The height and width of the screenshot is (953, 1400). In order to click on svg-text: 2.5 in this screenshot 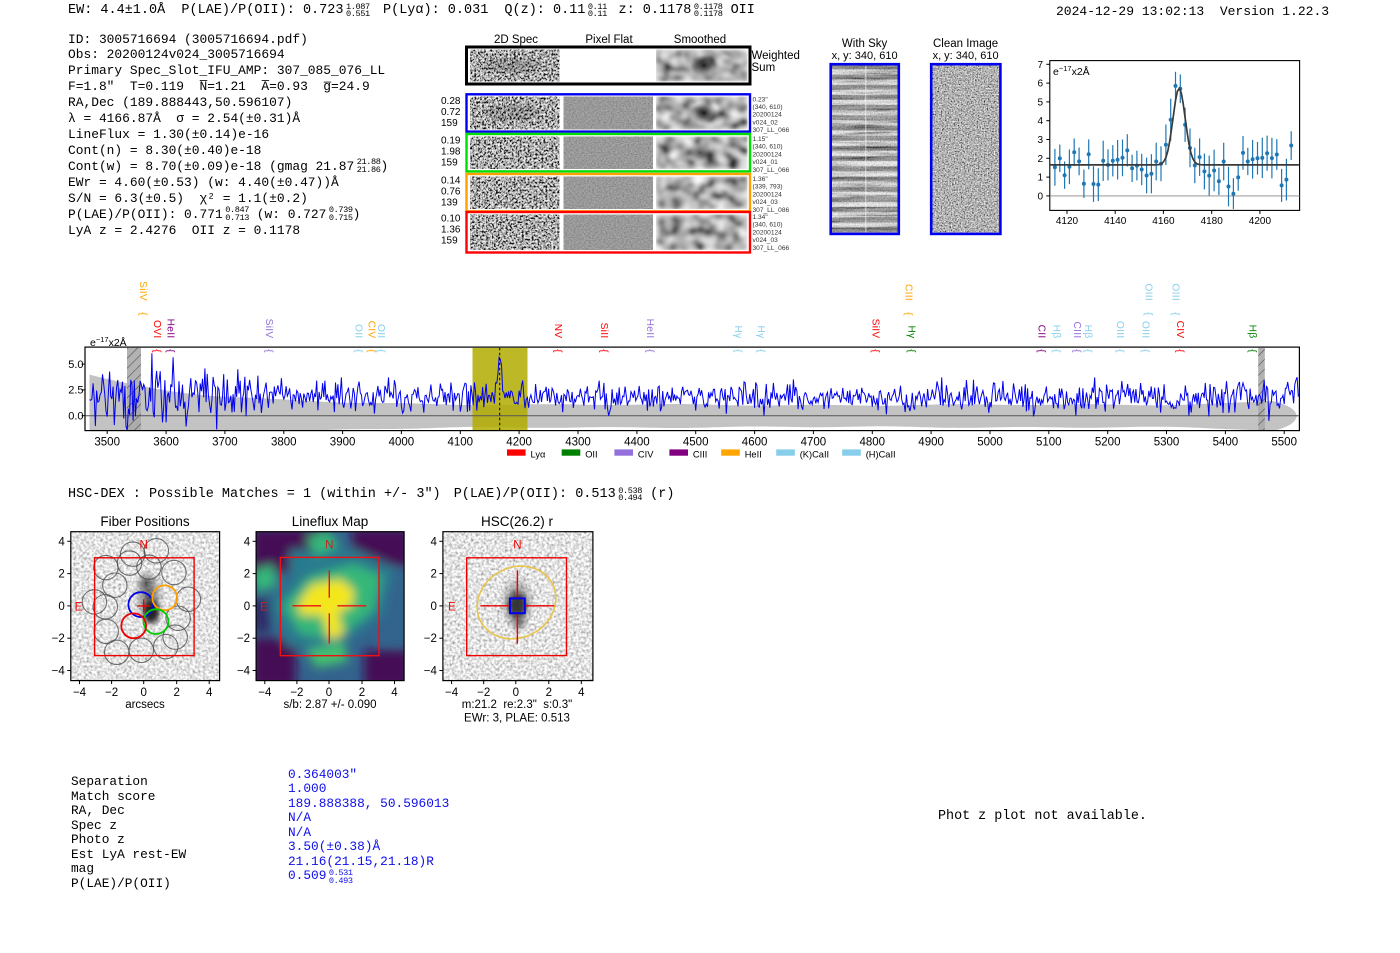, I will do `click(75, 391)`.